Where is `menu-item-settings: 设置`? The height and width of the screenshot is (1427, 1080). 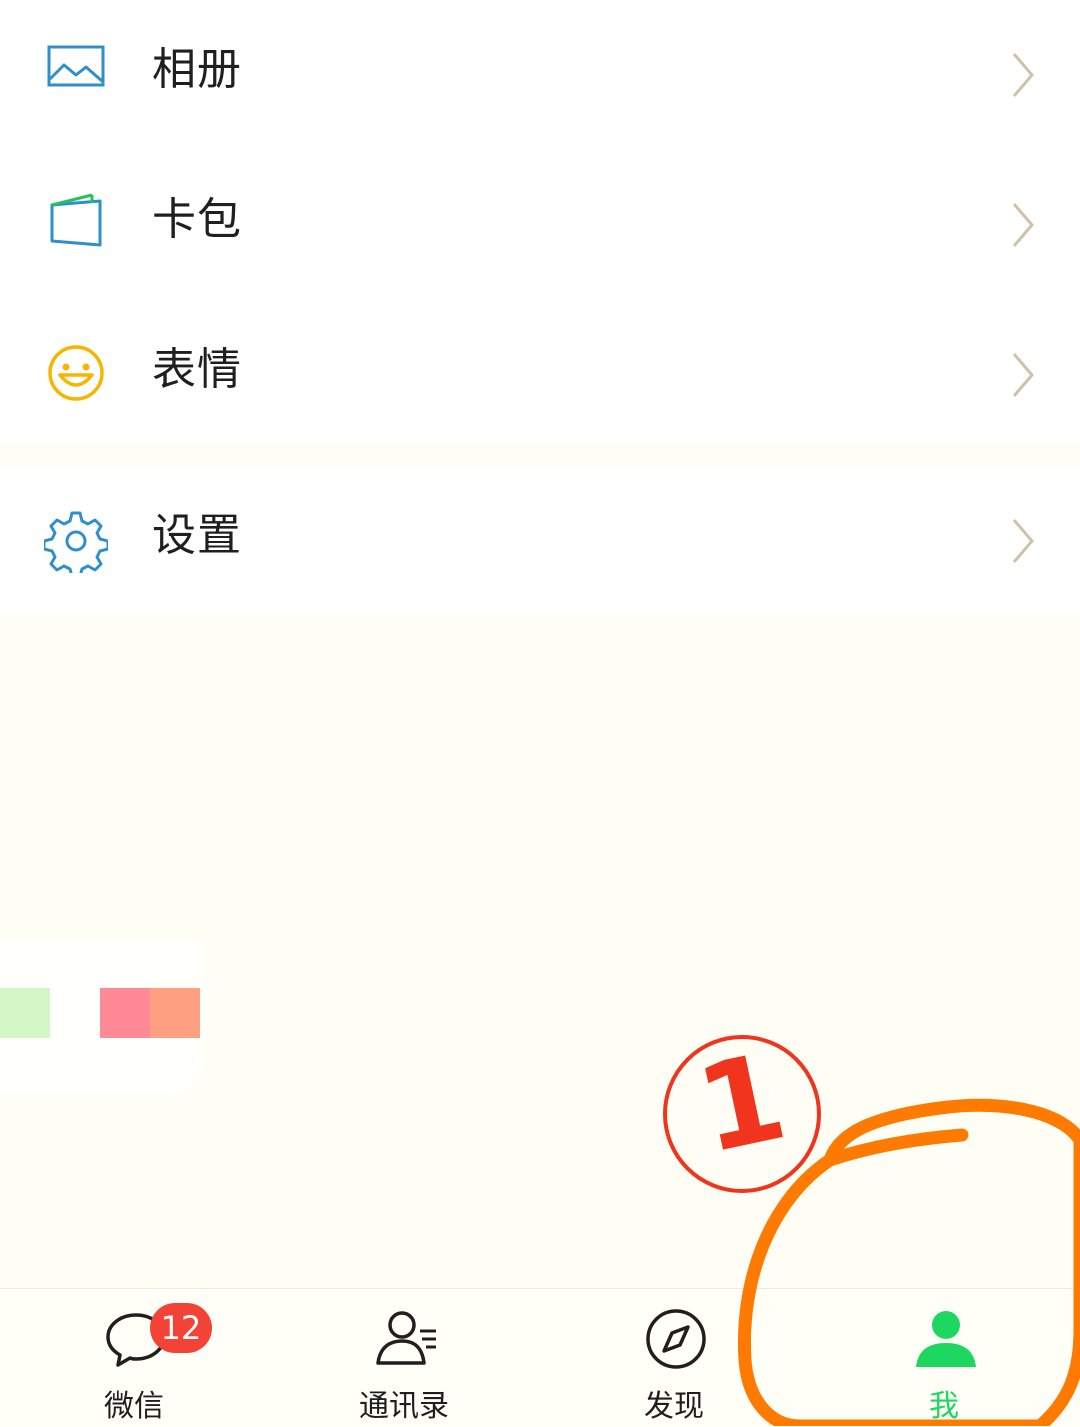 menu-item-settings: 设置 is located at coordinates (540, 541).